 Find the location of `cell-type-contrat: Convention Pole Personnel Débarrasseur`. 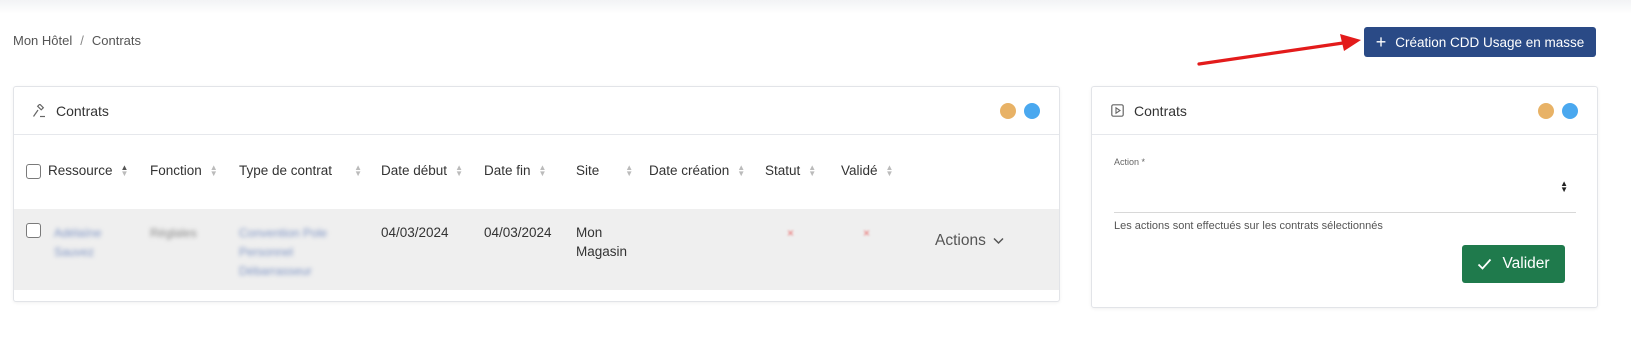

cell-type-contrat: Convention Pole Personnel Débarrasseur is located at coordinates (310, 249).